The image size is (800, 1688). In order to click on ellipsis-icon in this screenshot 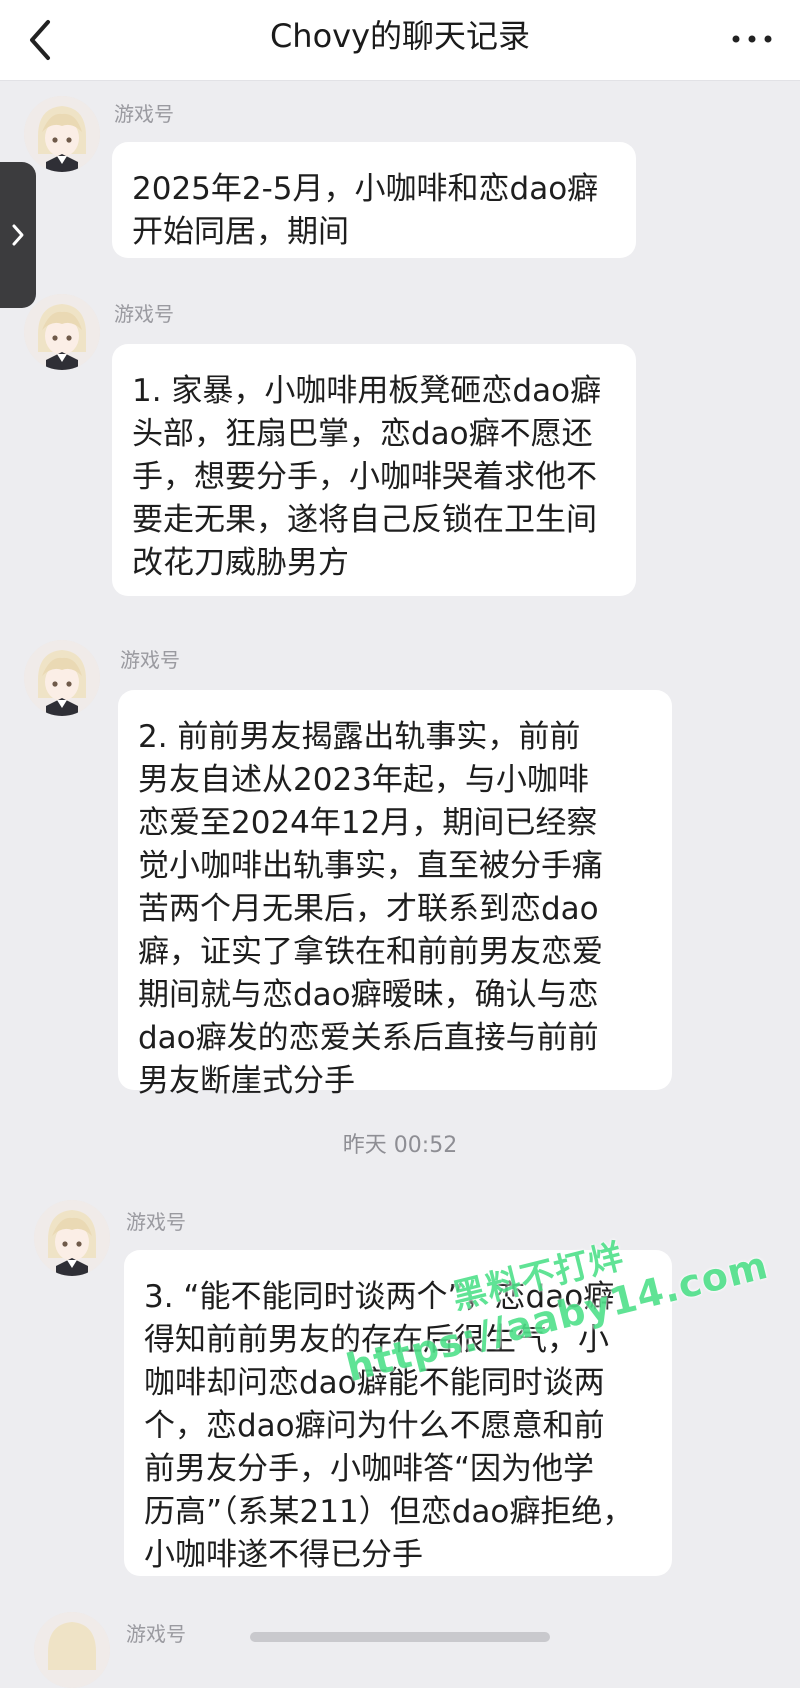, I will do `click(752, 39)`.